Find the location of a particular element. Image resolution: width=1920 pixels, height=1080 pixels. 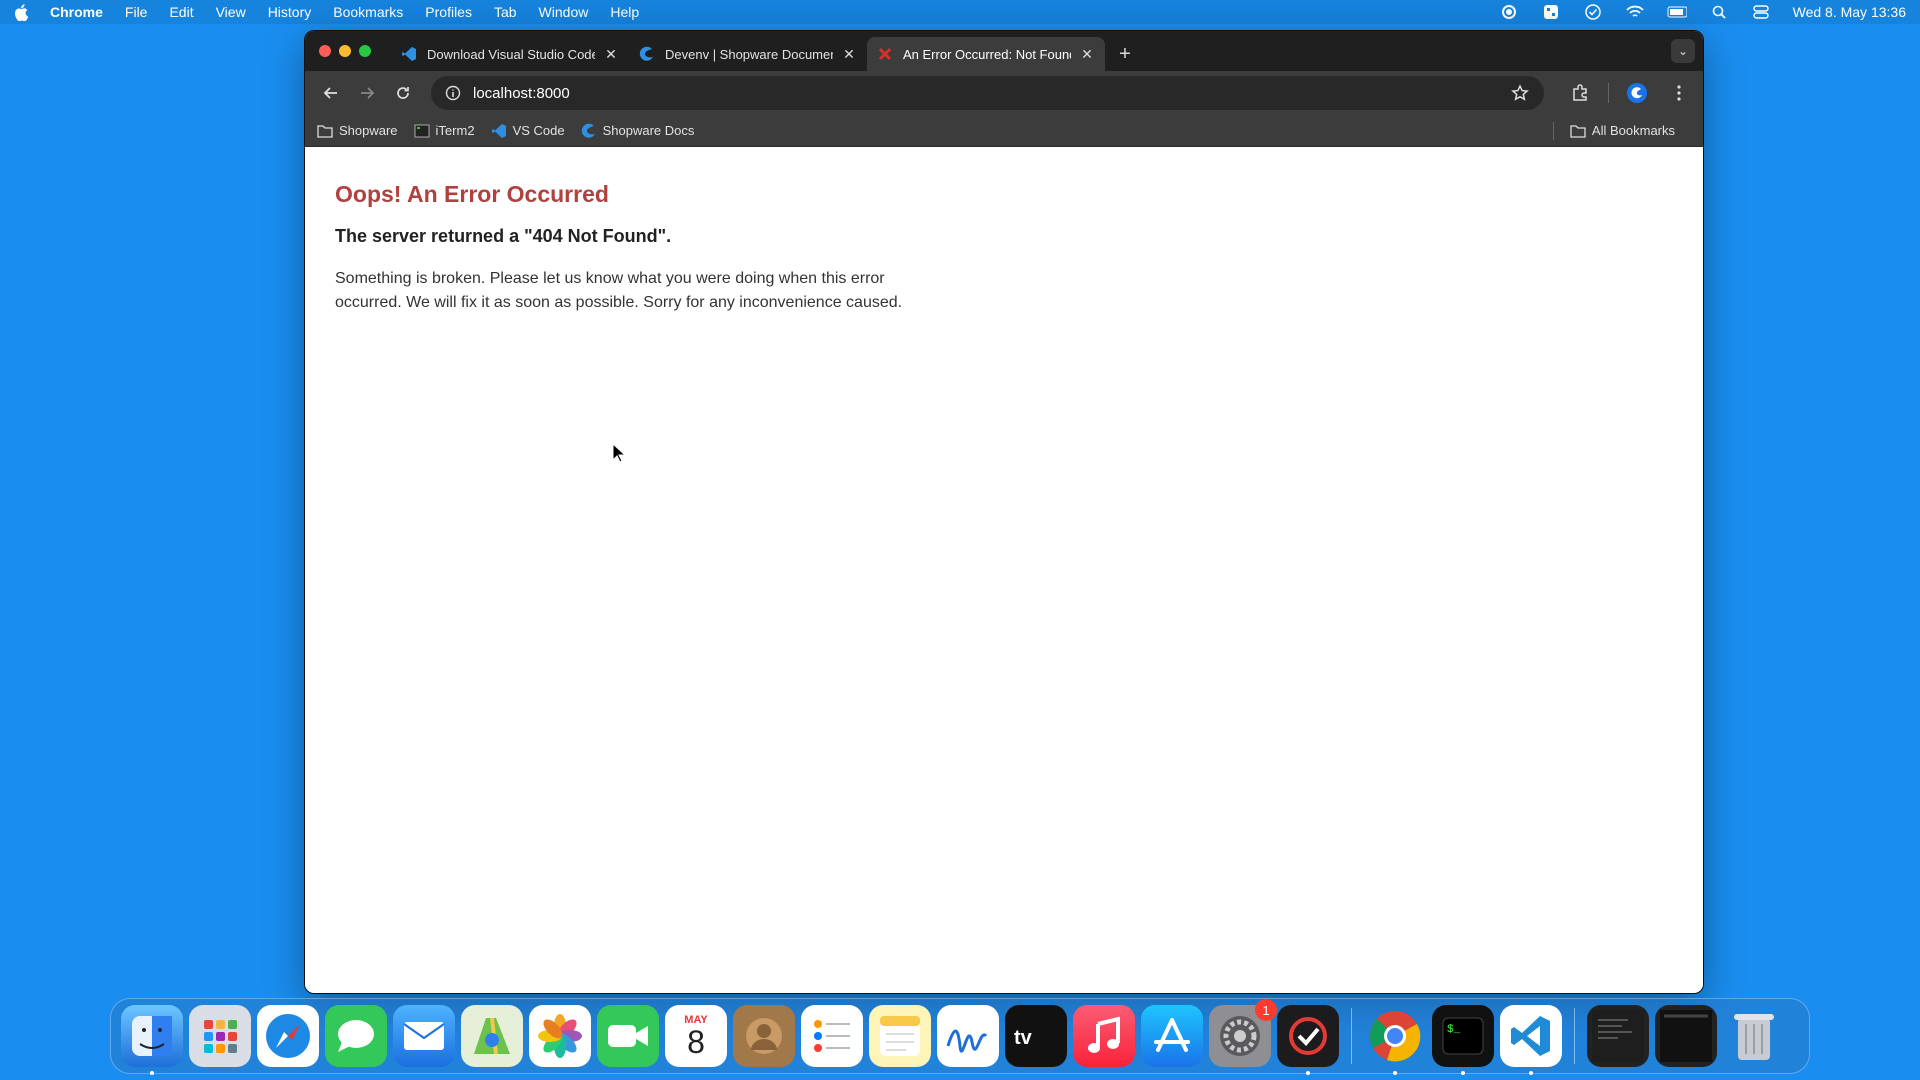

apple-icon is located at coordinates (23, 12).